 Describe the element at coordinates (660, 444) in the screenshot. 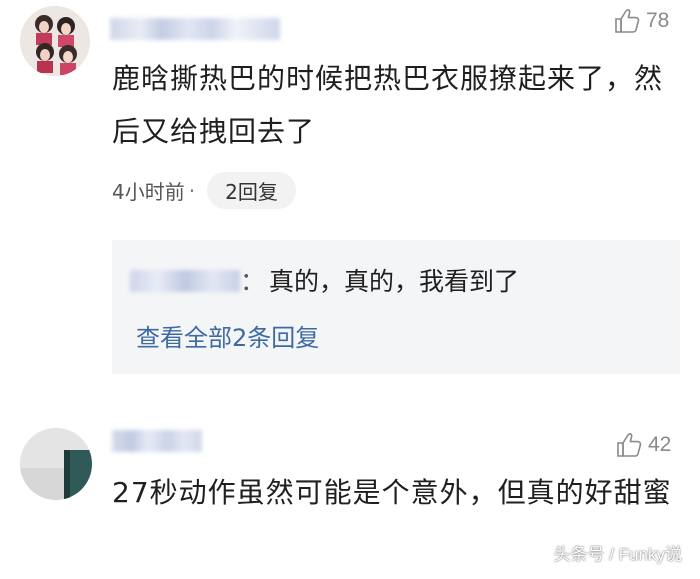

I see `like-count: 42` at that location.